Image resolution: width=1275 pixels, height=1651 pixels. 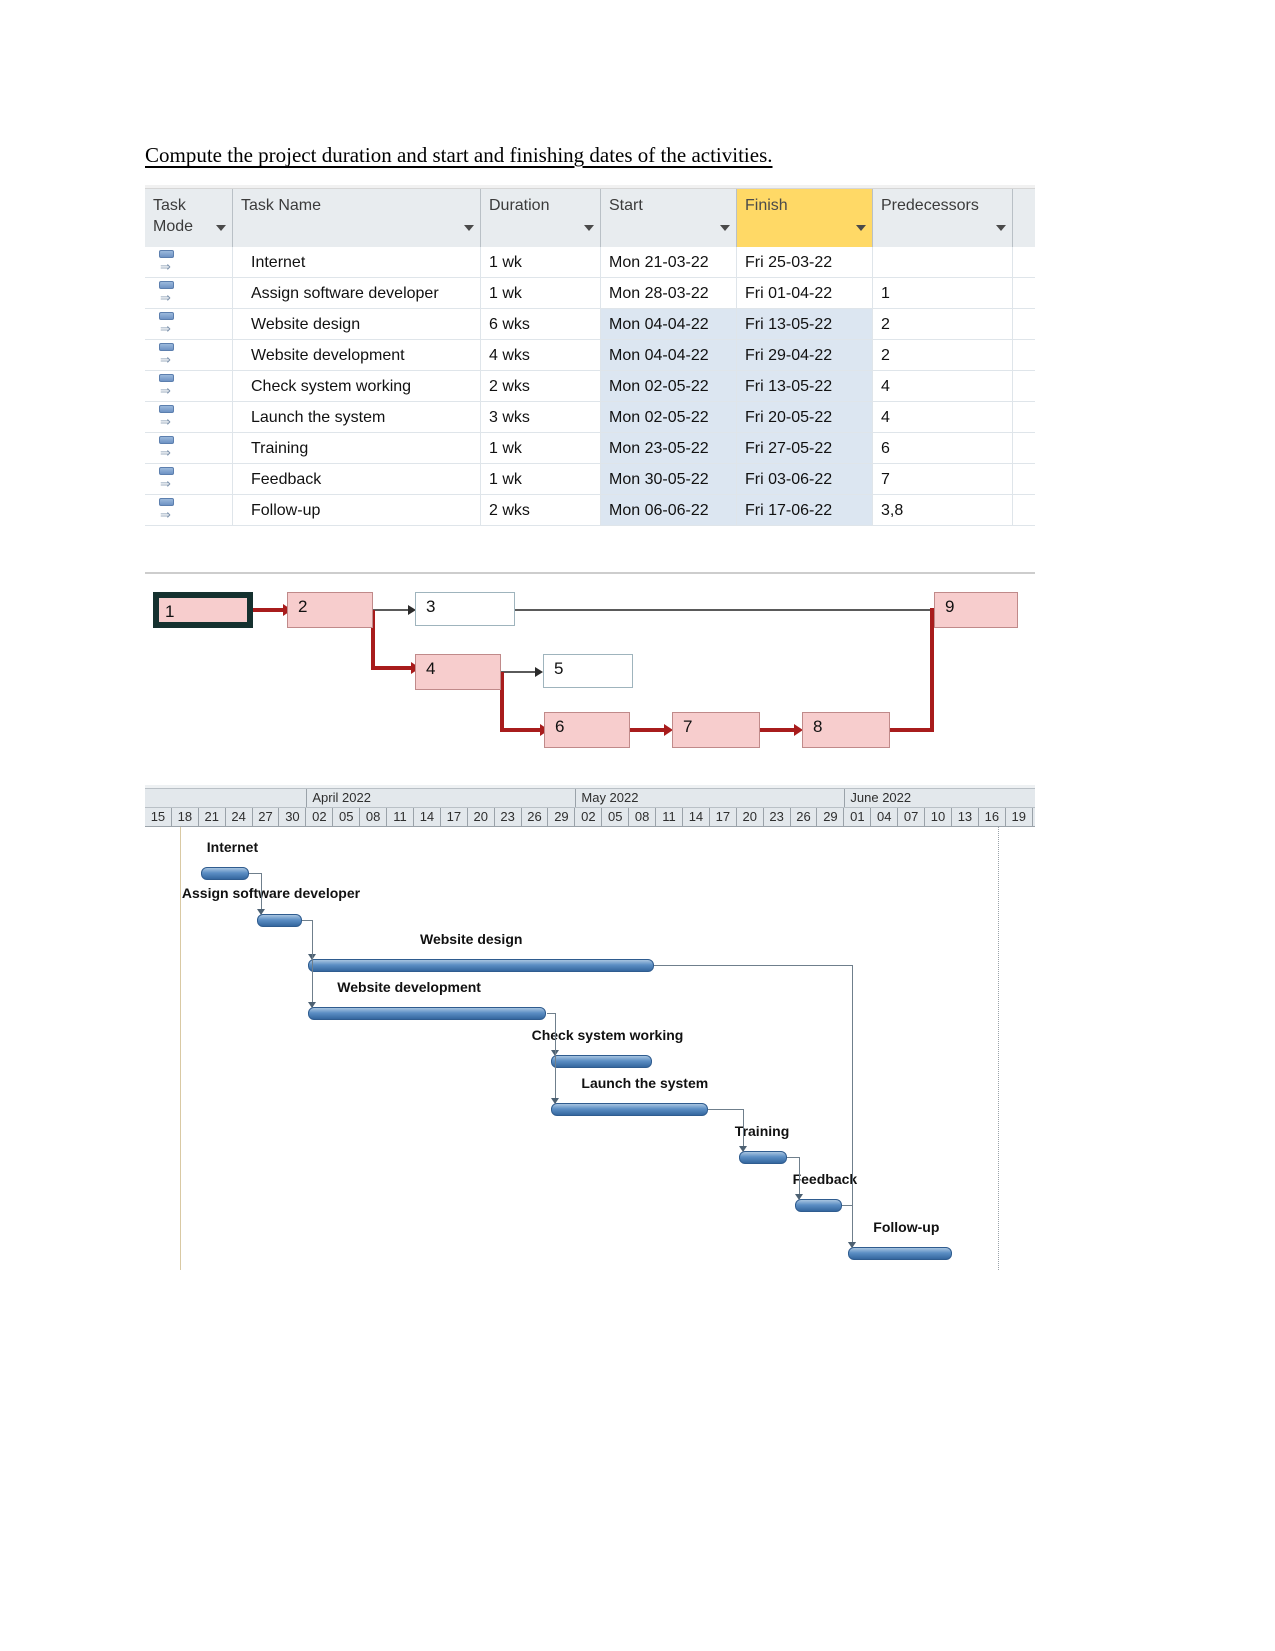 I want to click on column-header-task-name: Task Name, so click(x=357, y=218).